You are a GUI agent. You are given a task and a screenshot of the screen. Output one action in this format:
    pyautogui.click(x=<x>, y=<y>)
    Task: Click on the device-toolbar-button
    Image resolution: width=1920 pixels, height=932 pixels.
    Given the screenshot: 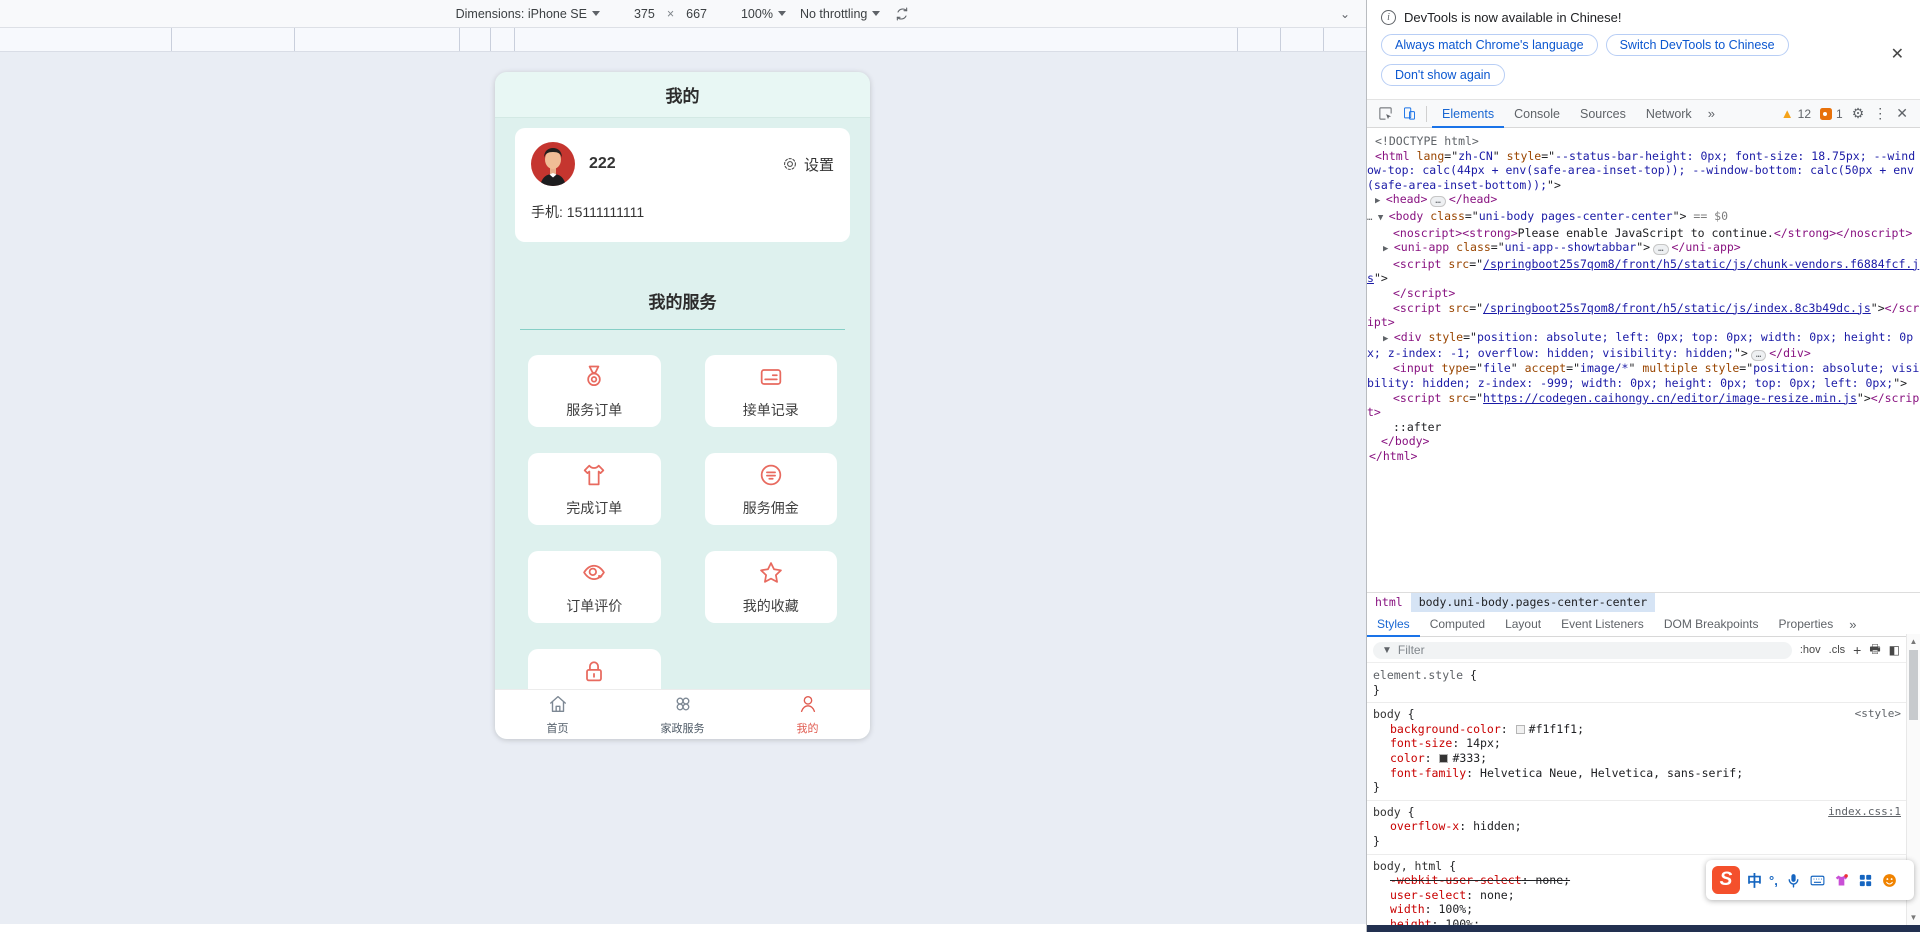 What is the action you would take?
    pyautogui.click(x=1409, y=114)
    